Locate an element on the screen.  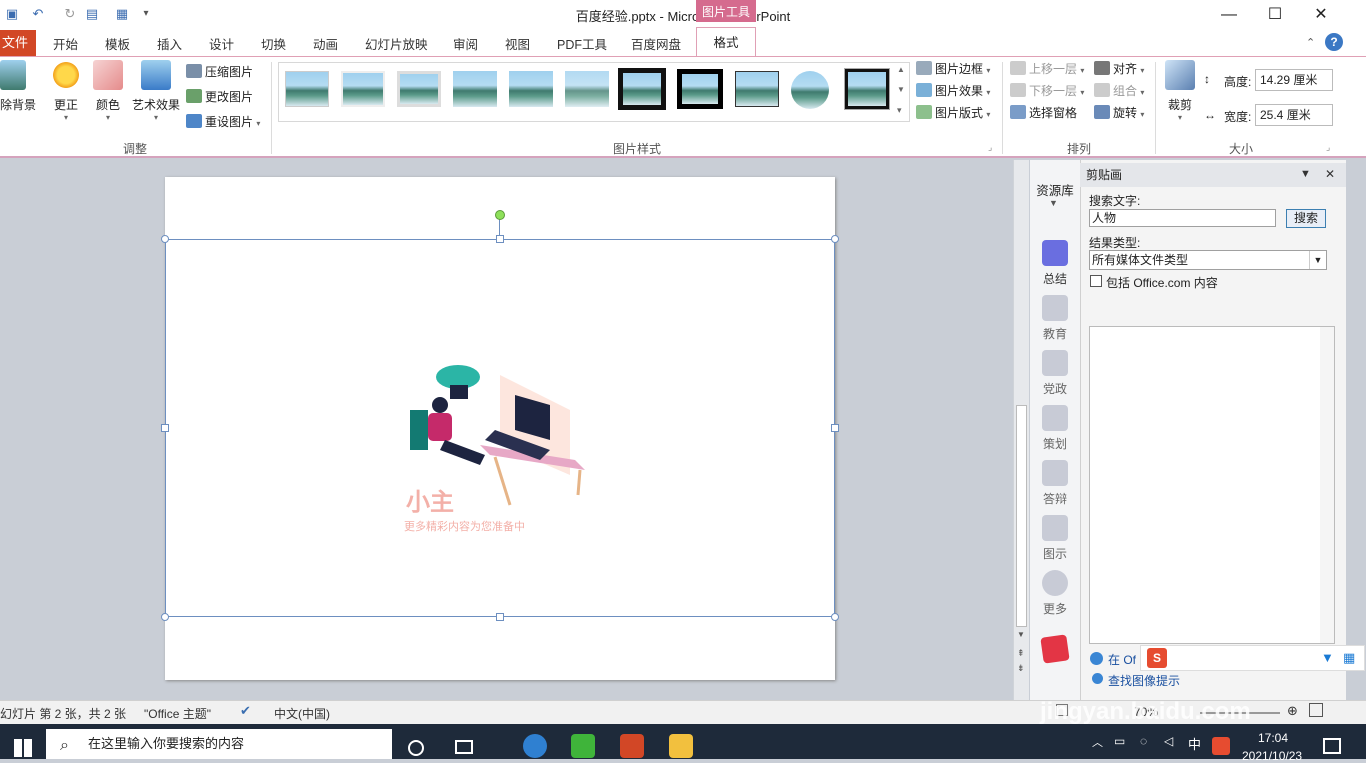
tray-overflow-icon: ︿ is located at coordinates (1097, 742).